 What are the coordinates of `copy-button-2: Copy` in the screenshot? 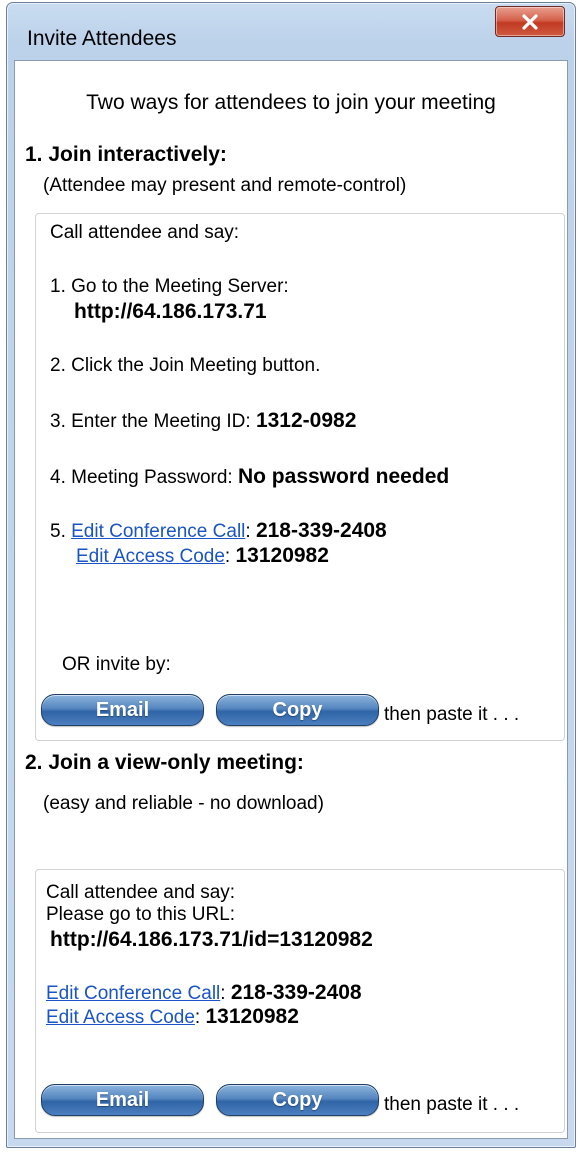 It's located at (297, 1100).